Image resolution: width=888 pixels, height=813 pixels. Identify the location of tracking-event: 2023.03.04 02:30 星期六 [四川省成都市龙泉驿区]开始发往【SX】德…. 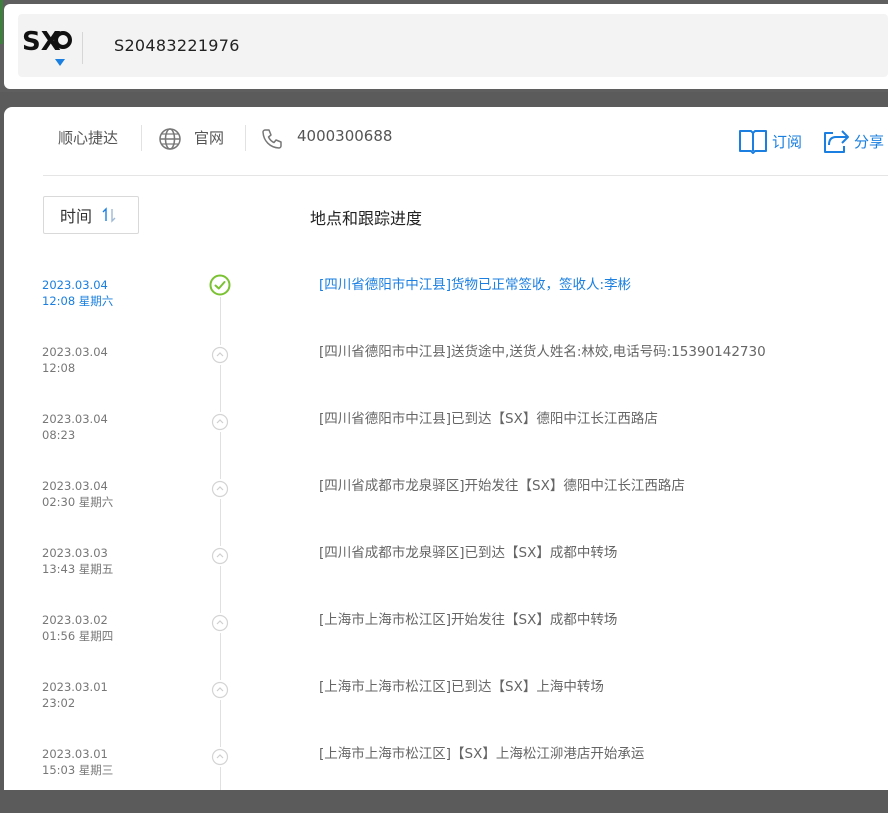
(446, 511).